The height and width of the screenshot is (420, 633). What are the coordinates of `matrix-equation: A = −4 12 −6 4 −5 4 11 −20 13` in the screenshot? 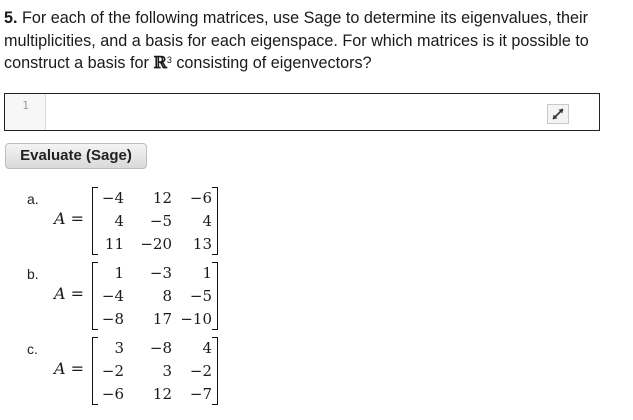 It's located at (130, 223).